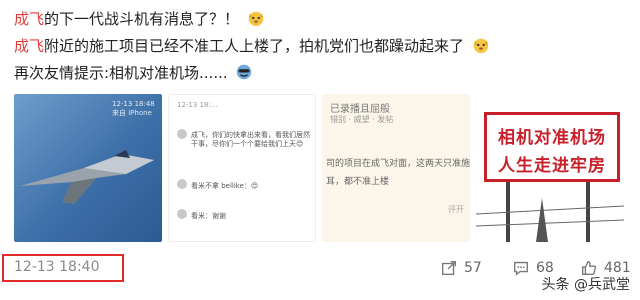  What do you see at coordinates (449, 268) in the screenshot?
I see `share-icon` at bounding box center [449, 268].